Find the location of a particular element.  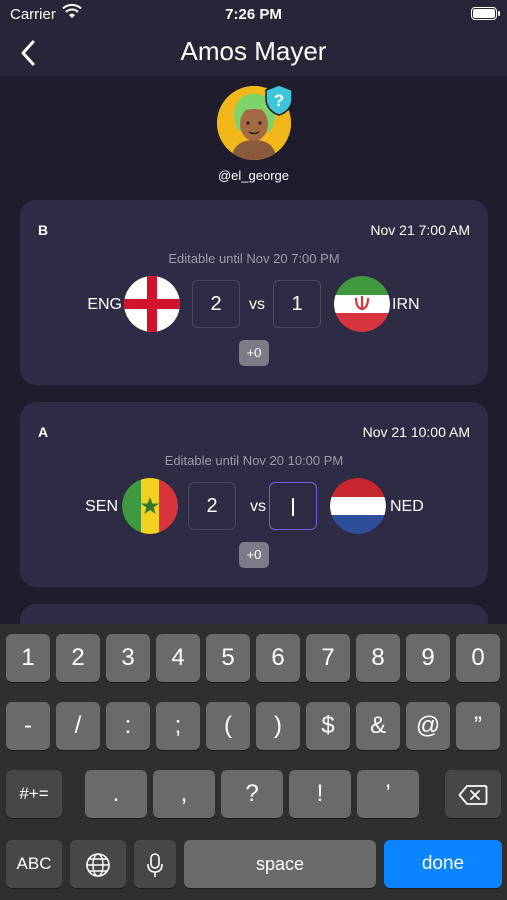

abc-key: ABC is located at coordinates (34, 864).